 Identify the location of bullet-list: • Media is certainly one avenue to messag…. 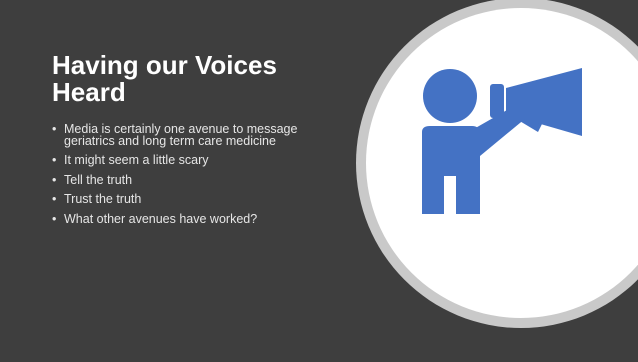
(197, 177).